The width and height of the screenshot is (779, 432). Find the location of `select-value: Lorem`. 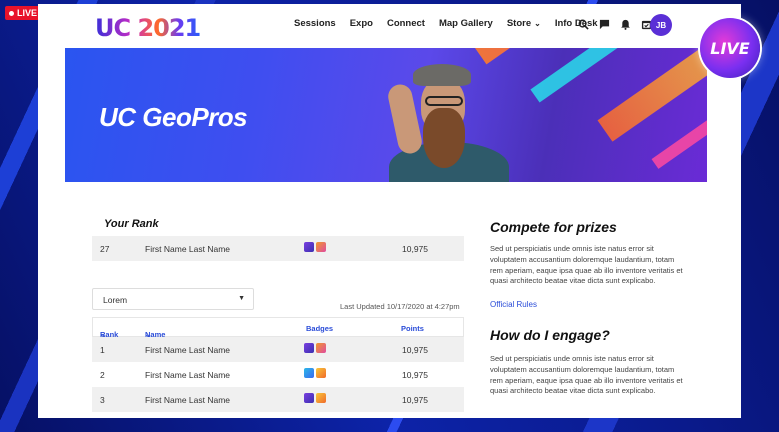

select-value: Lorem is located at coordinates (115, 300).